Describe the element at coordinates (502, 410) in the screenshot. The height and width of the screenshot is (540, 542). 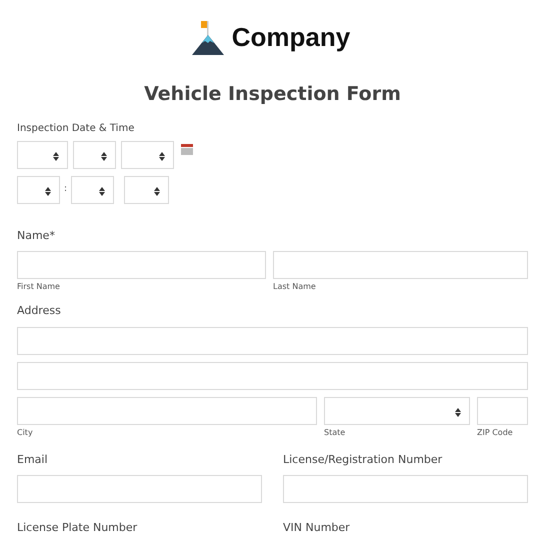
I see `zip-code-field` at that location.